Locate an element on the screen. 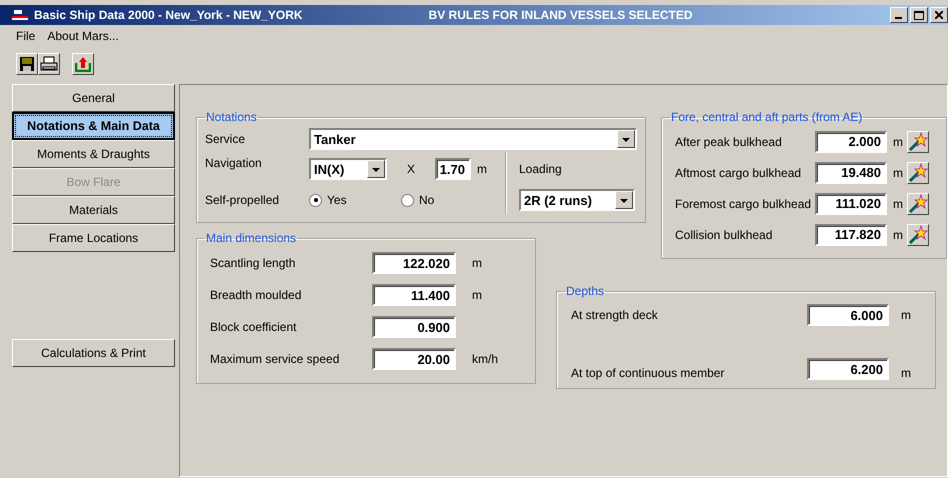 This screenshot has height=478, width=948. close-button is located at coordinates (939, 15).